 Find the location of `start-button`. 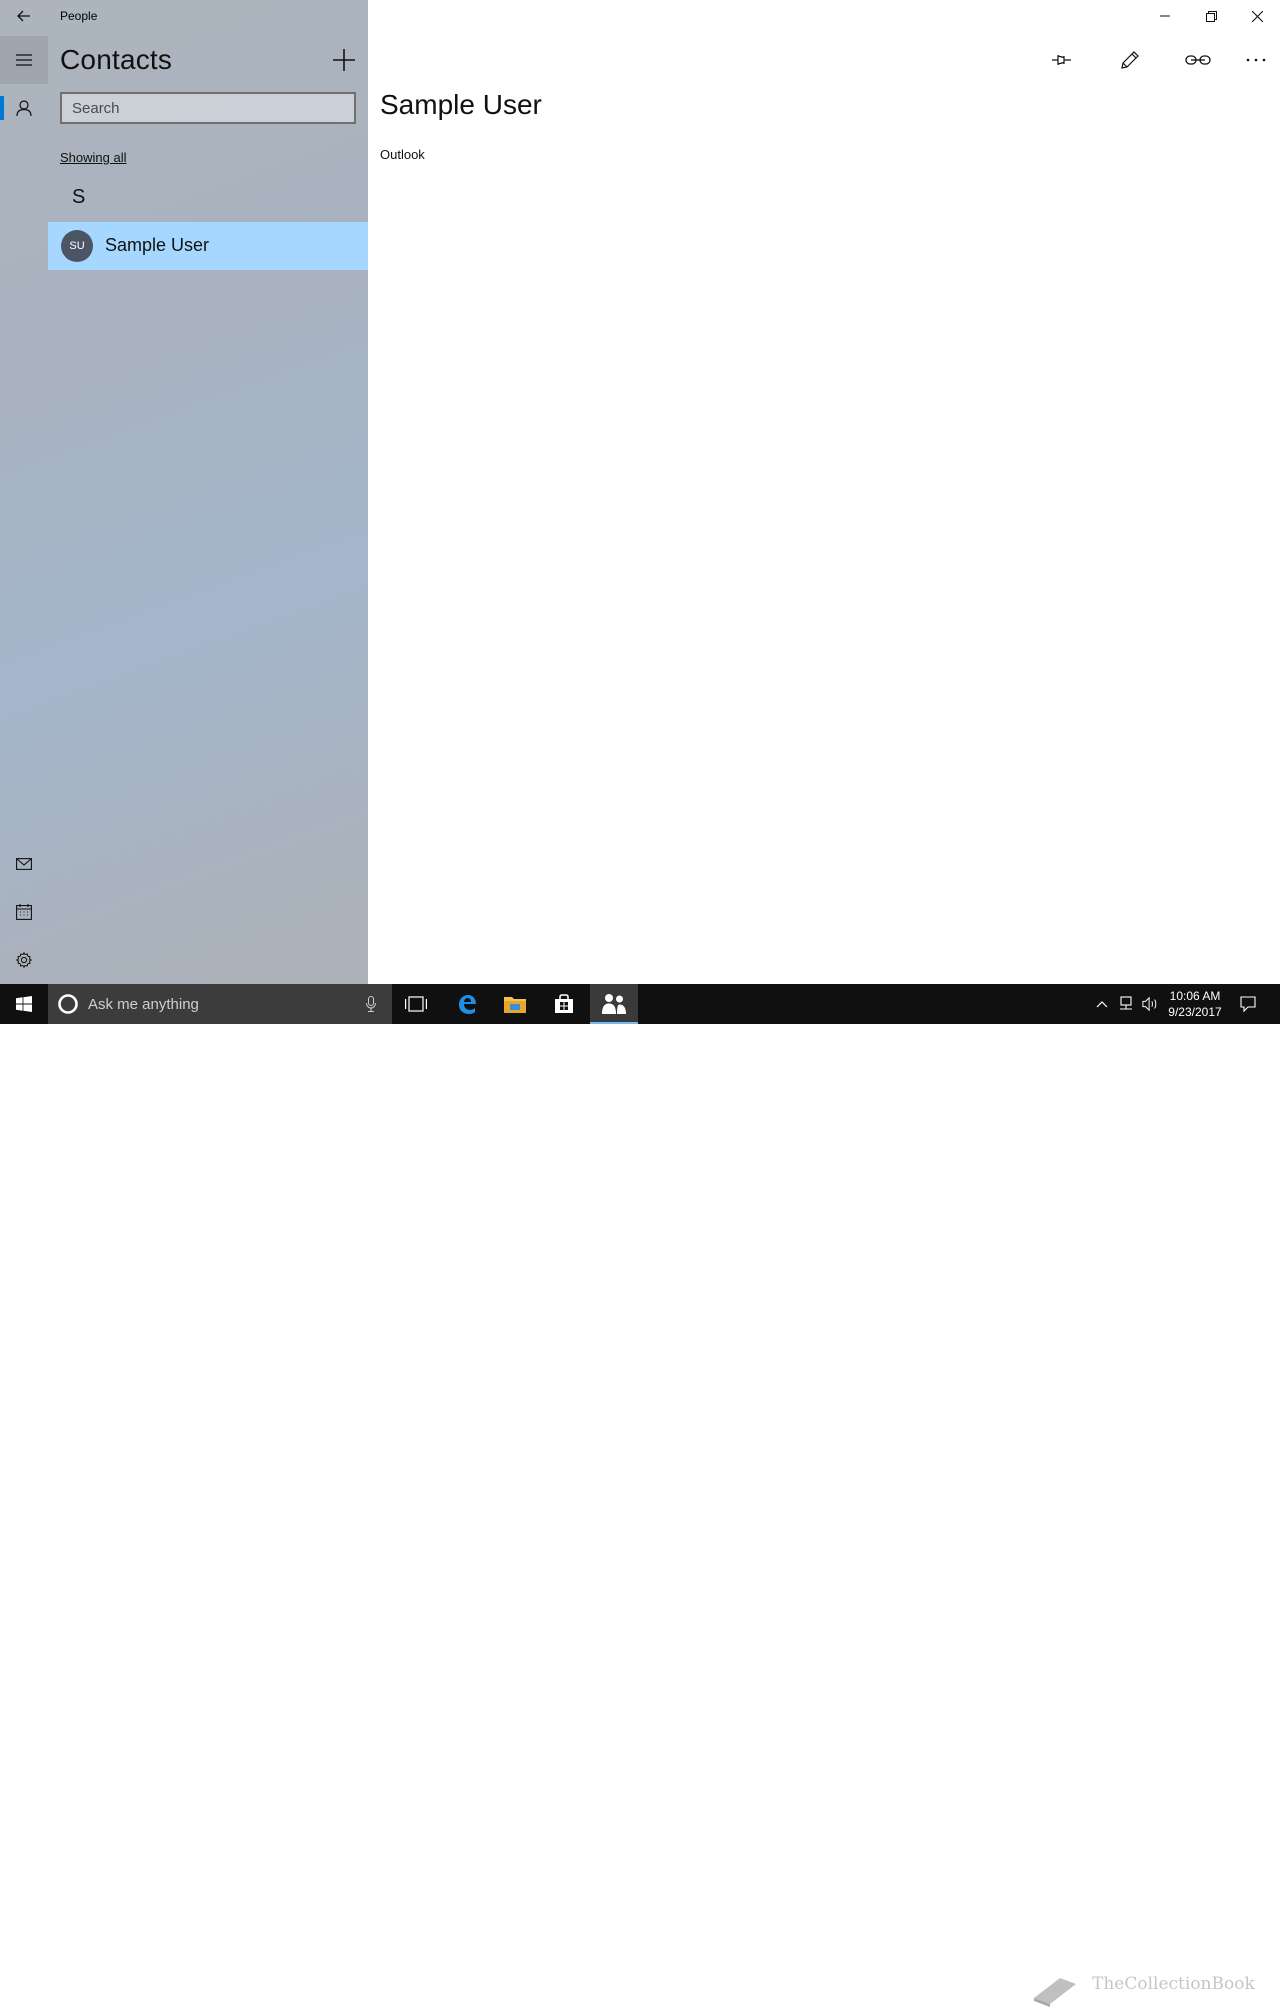

start-button is located at coordinates (24, 1004).